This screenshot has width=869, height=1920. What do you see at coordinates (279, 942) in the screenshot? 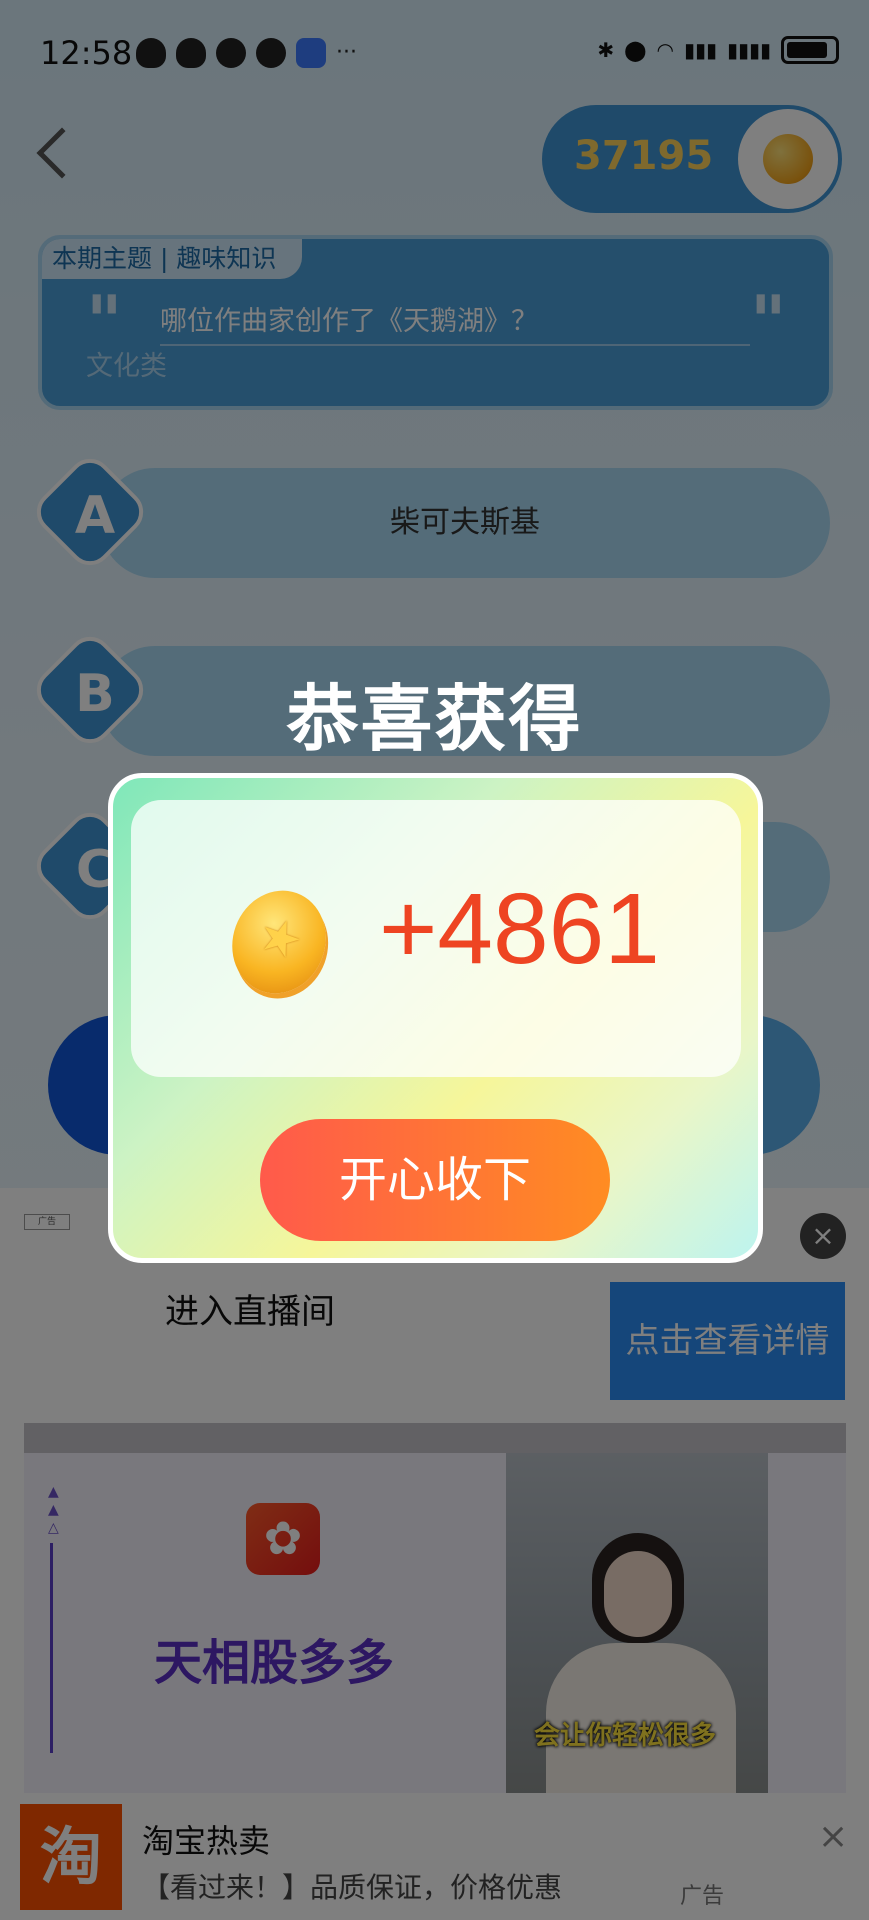
I see `gold-coin-icon` at bounding box center [279, 942].